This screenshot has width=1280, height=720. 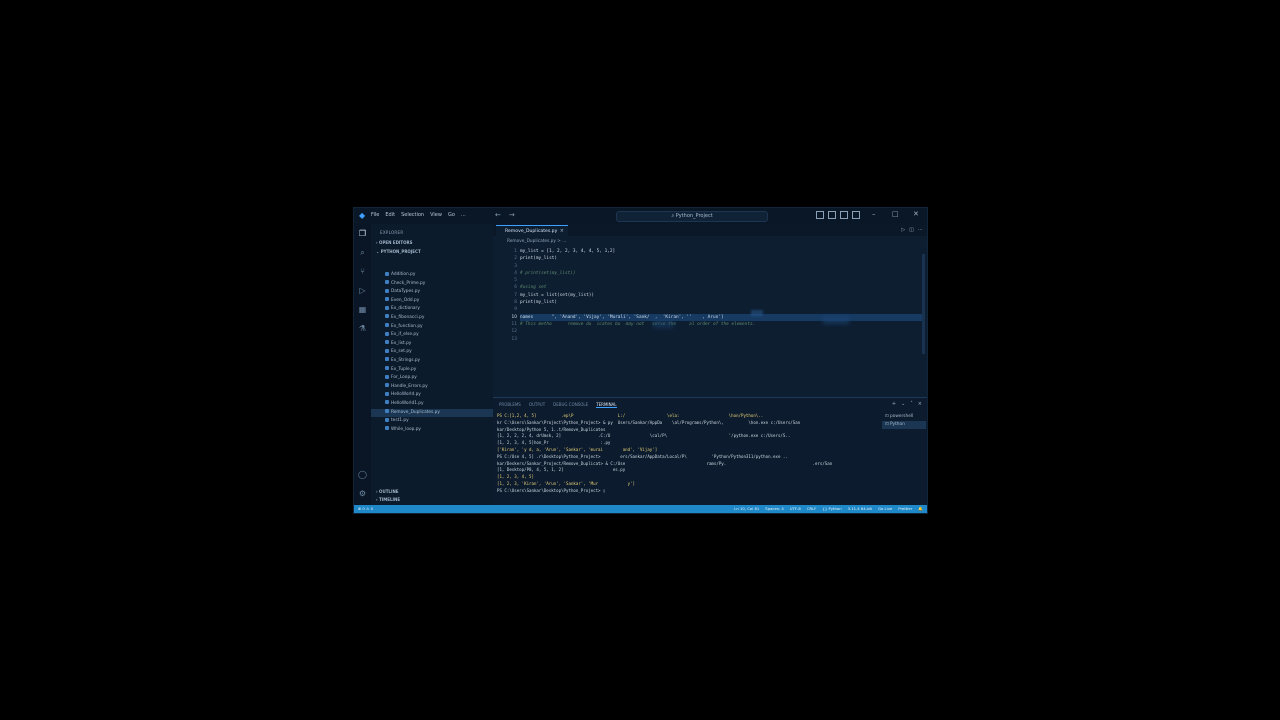 What do you see at coordinates (392, 232) in the screenshot?
I see `explorer-title: EXPLORER` at bounding box center [392, 232].